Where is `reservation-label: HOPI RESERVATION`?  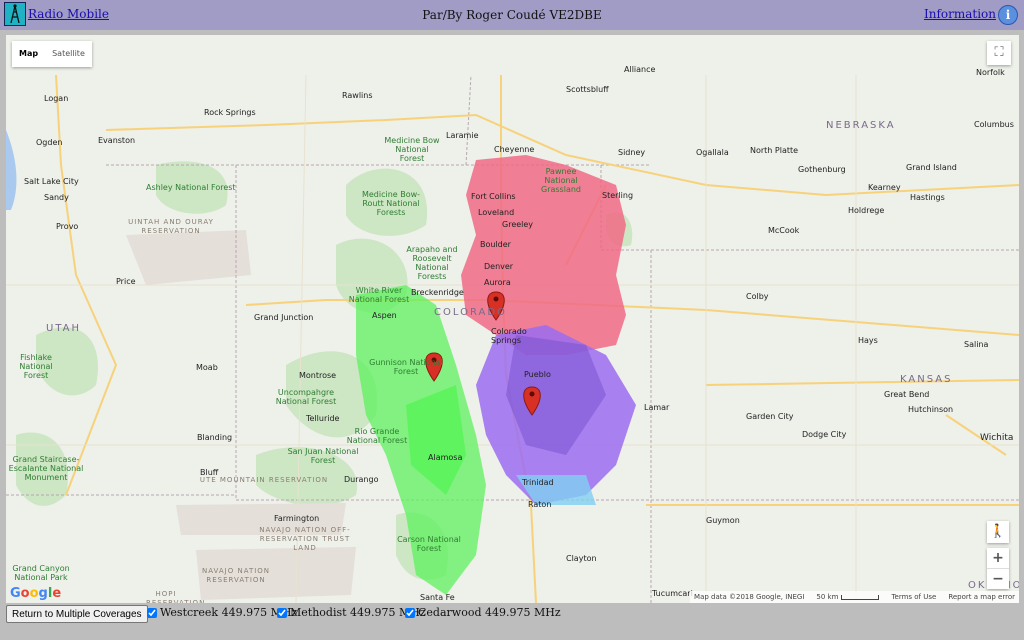 reservation-label: HOPI RESERVATION is located at coordinates (176, 596).